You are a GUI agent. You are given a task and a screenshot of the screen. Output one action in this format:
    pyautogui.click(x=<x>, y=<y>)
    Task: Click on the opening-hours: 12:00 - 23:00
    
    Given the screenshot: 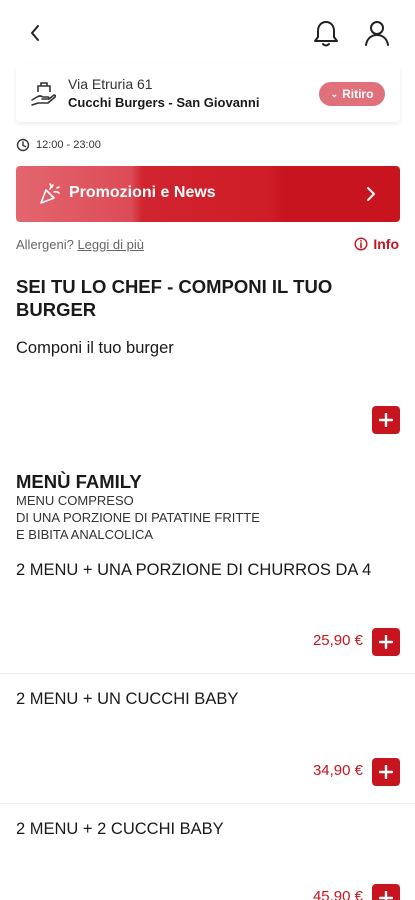 What is the action you would take?
    pyautogui.click(x=58, y=145)
    